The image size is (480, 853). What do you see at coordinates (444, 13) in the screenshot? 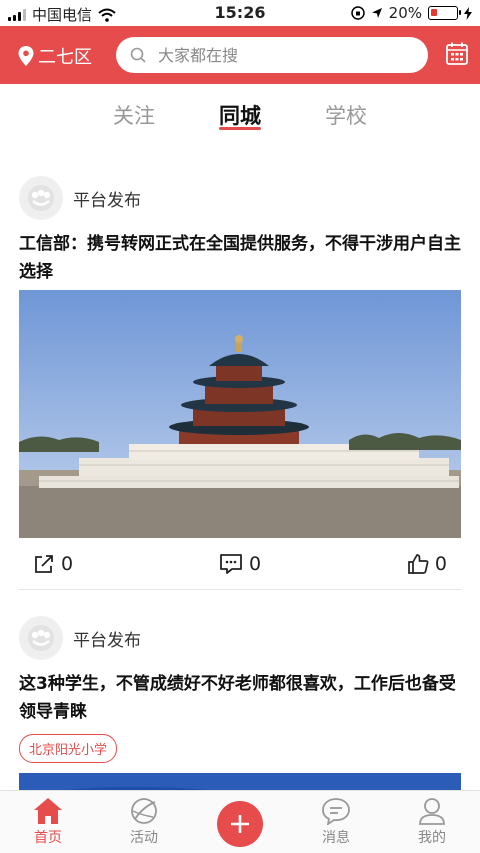
I see `battery-icon` at bounding box center [444, 13].